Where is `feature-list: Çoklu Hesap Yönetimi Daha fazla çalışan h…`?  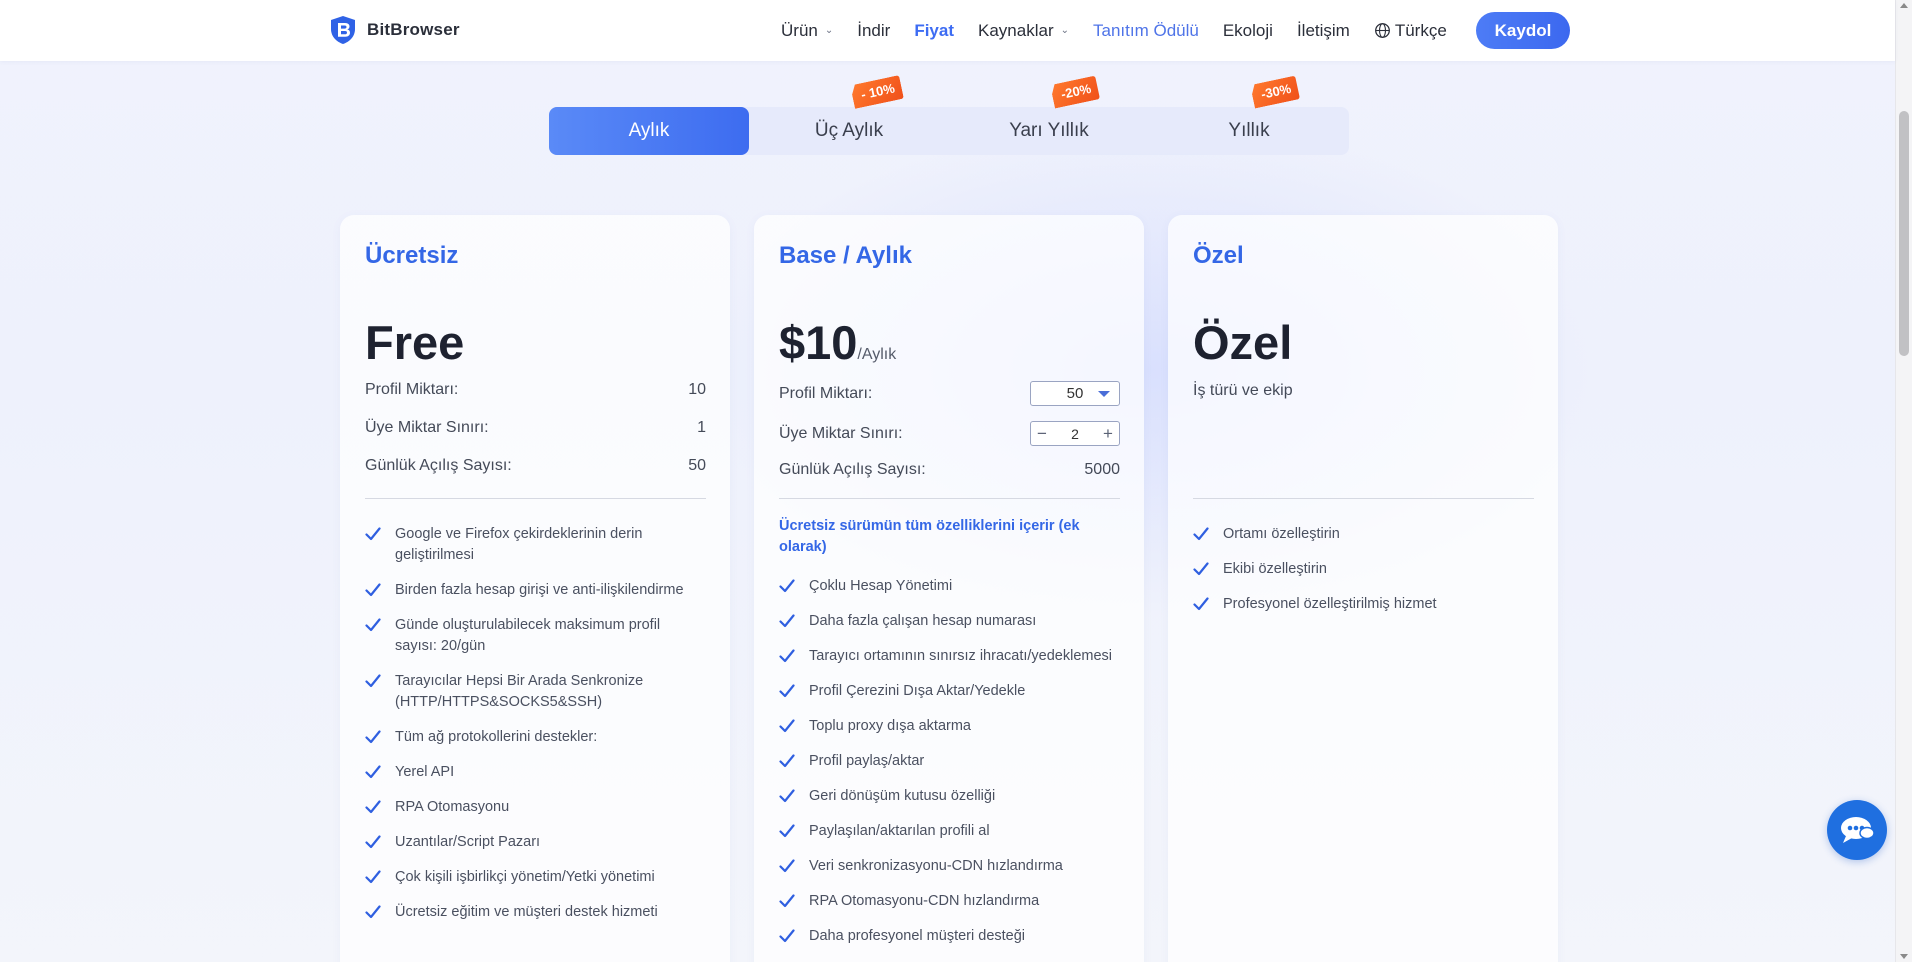 feature-list: Çoklu Hesap Yönetimi Daha fazla çalışan h… is located at coordinates (949, 768).